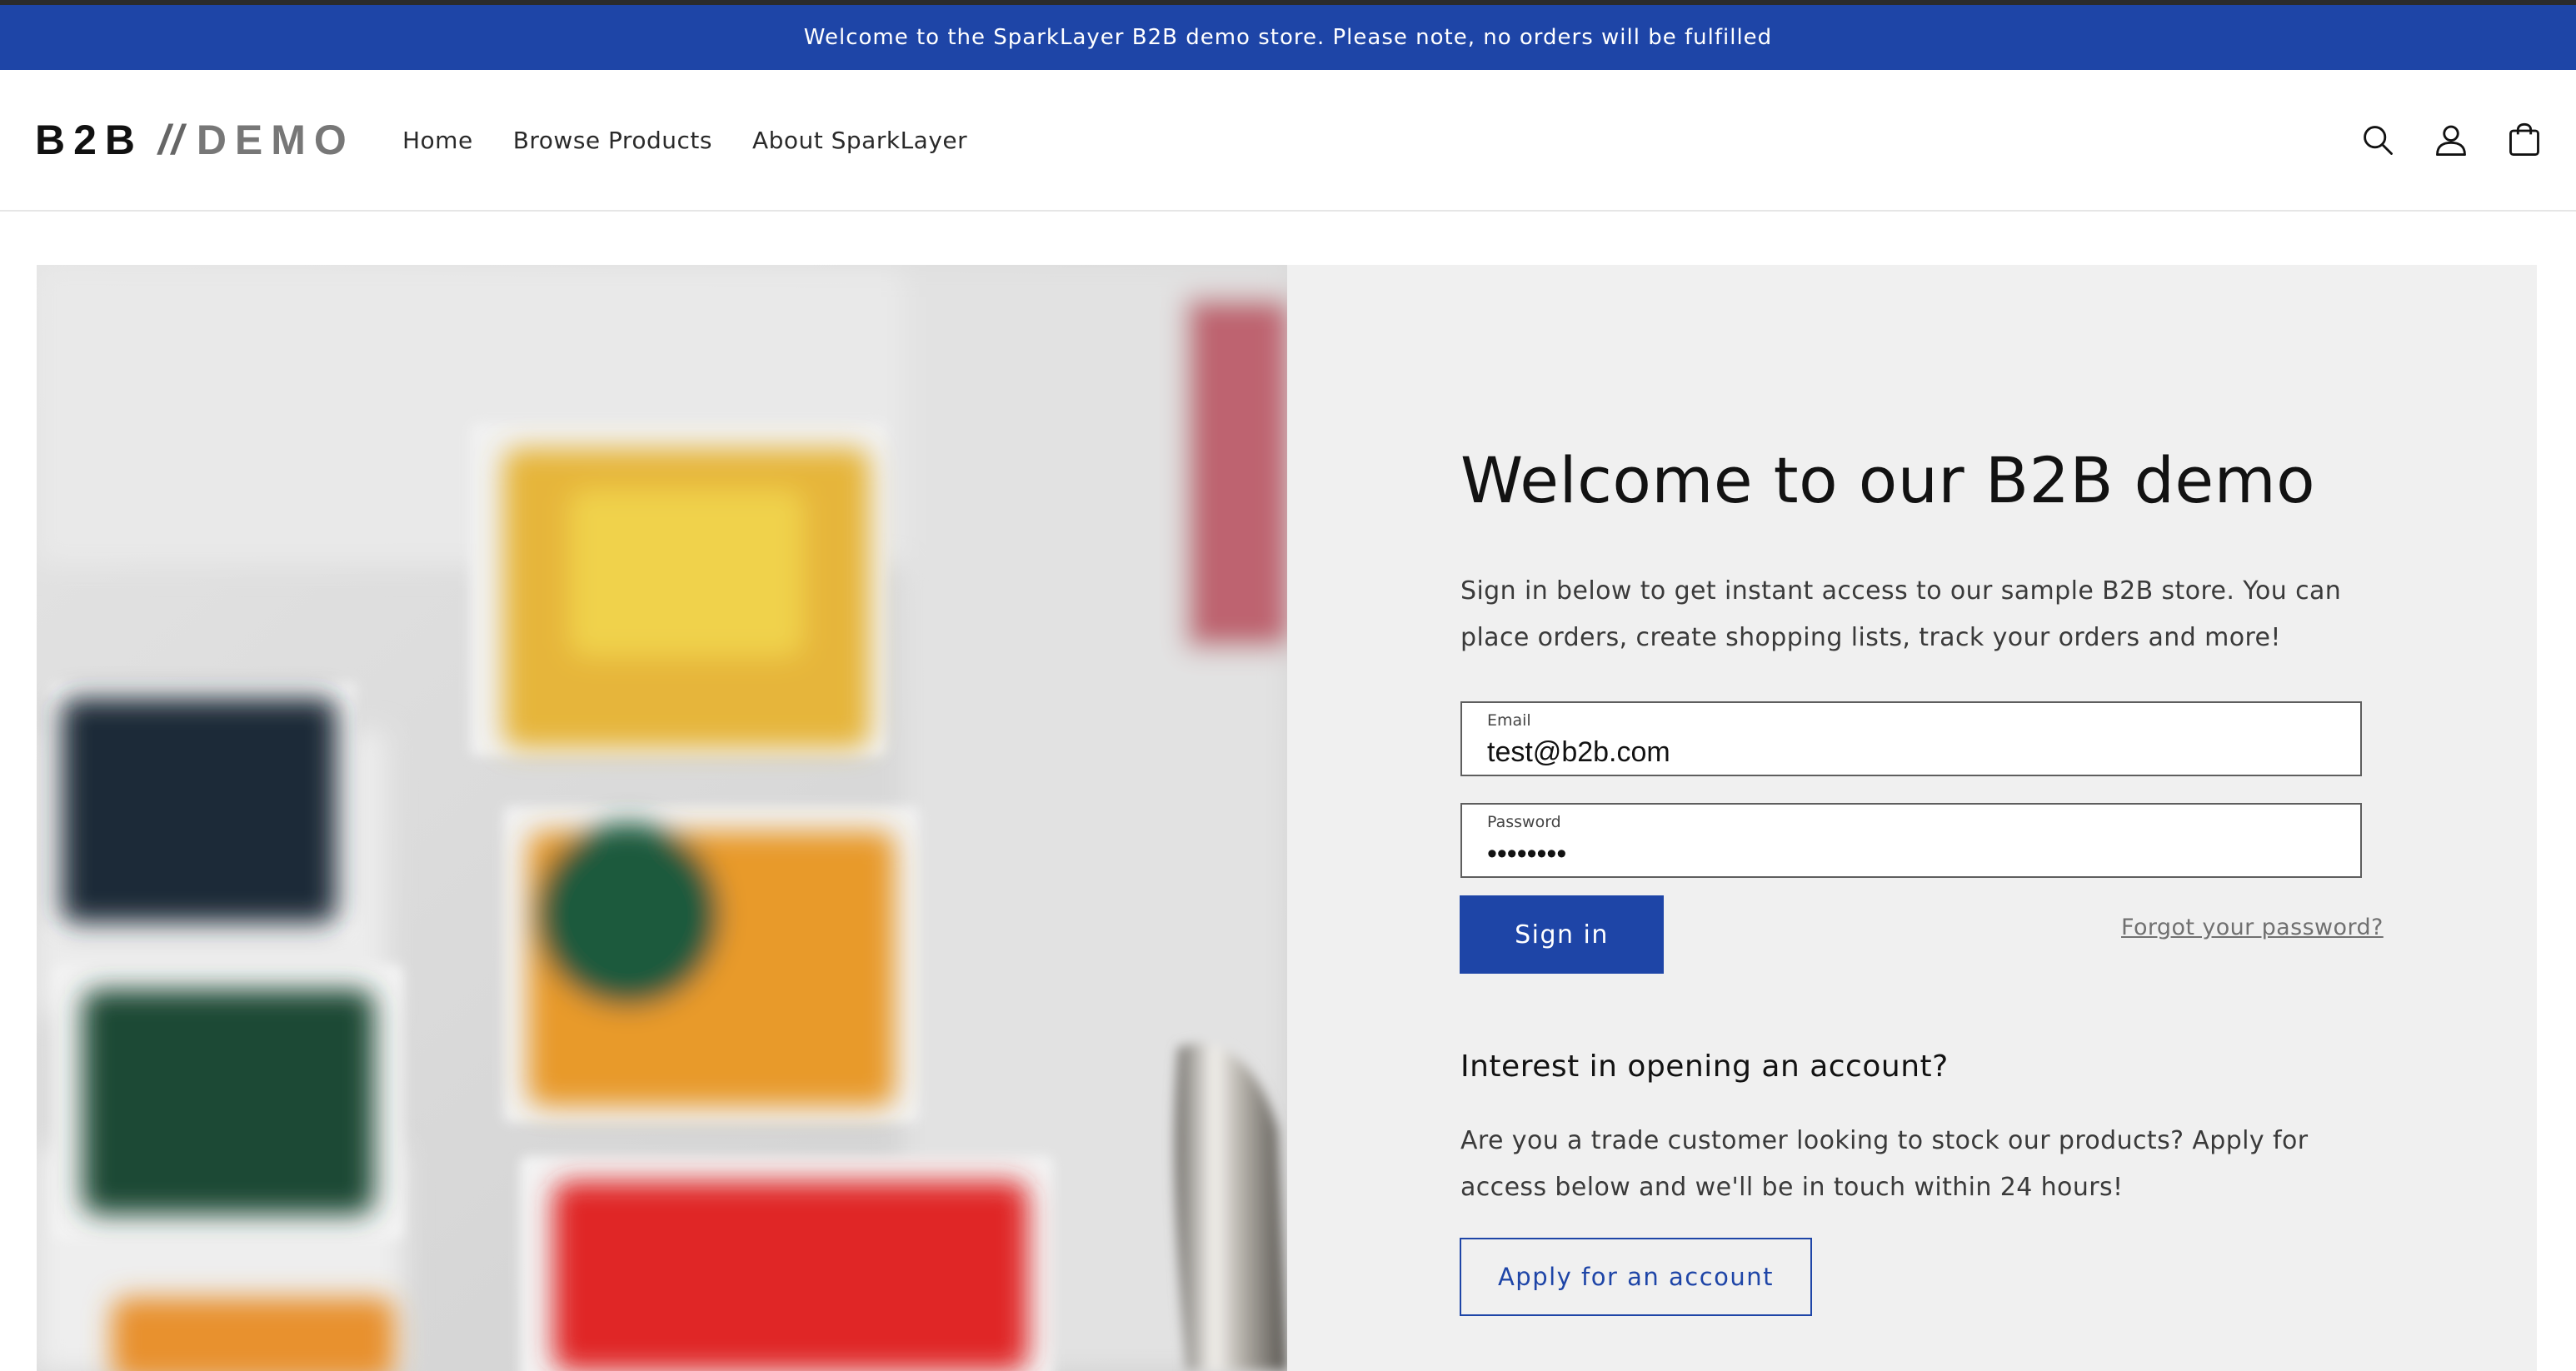 This screenshot has height=1371, width=2576. What do you see at coordinates (1524, 822) in the screenshot?
I see `password-label: Password` at bounding box center [1524, 822].